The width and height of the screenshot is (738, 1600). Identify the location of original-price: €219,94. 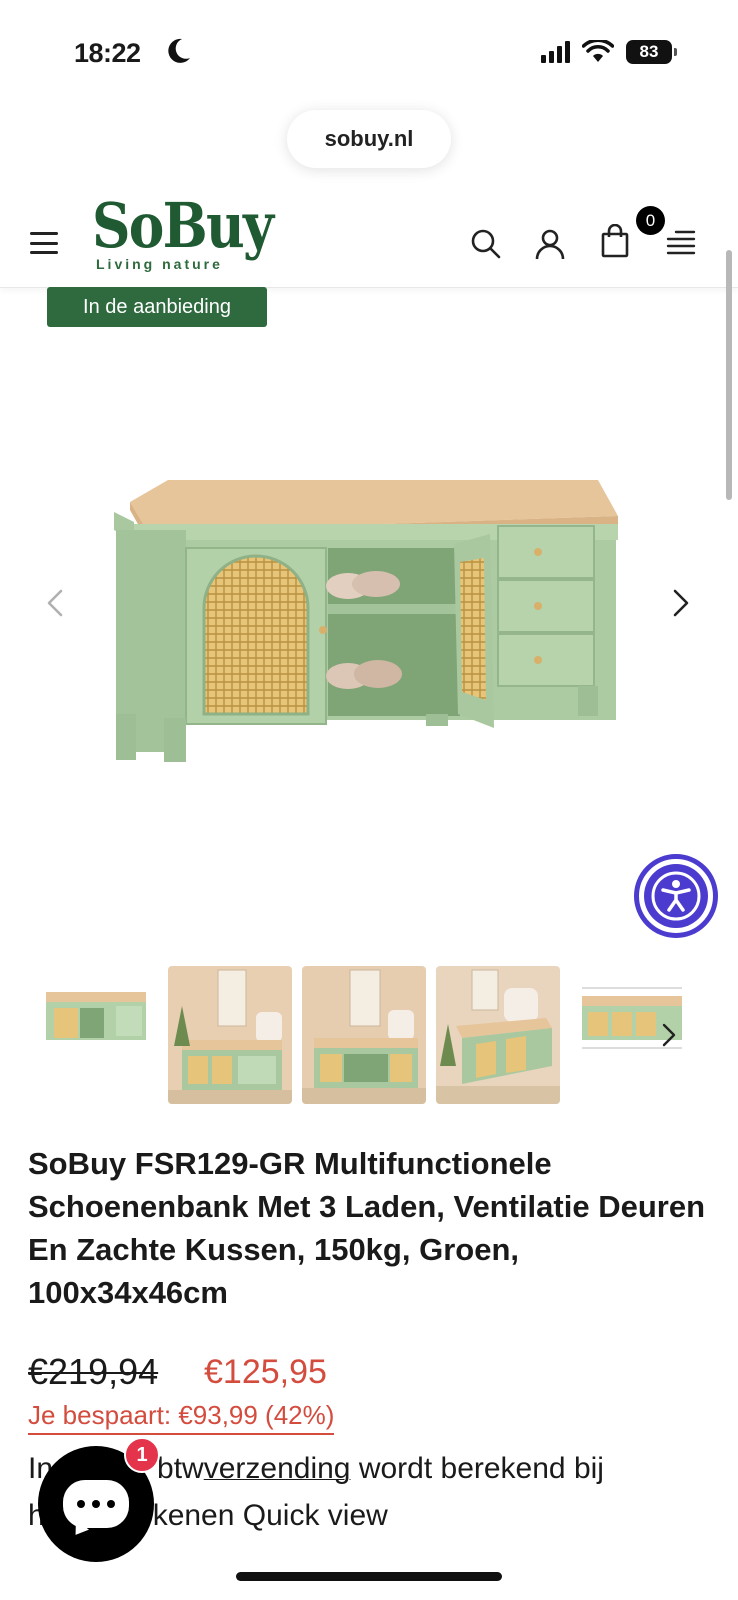
(93, 1371).